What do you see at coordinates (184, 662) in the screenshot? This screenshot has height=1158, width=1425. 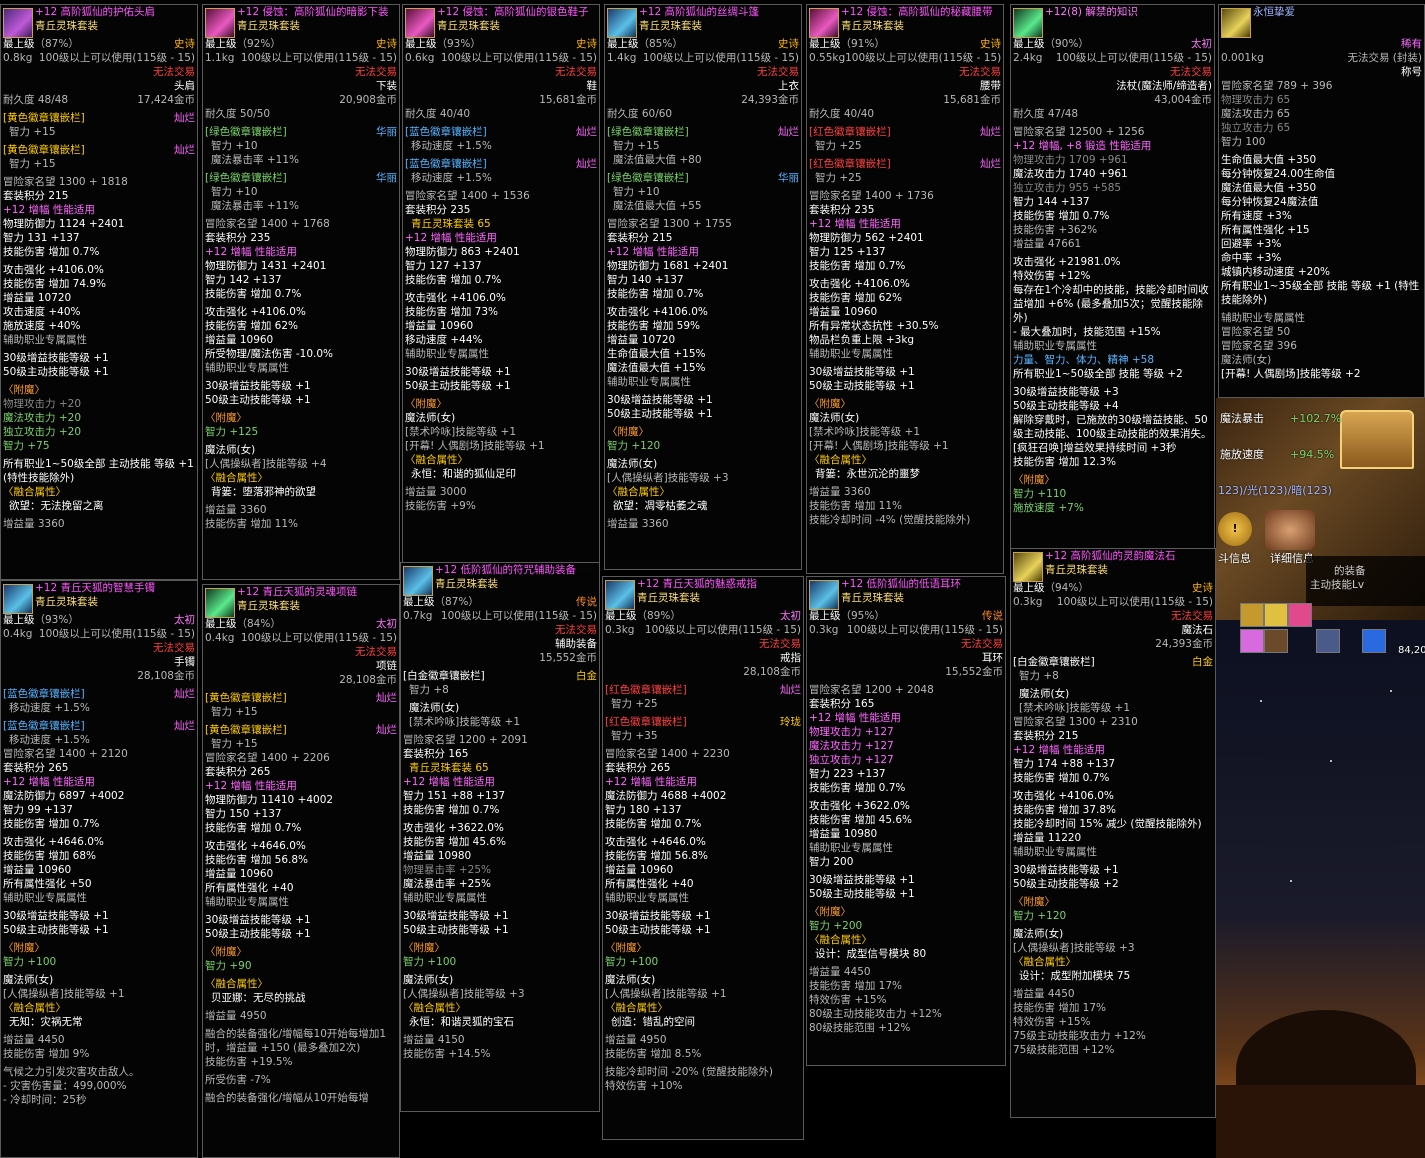 I see `stat-line: 手镯` at bounding box center [184, 662].